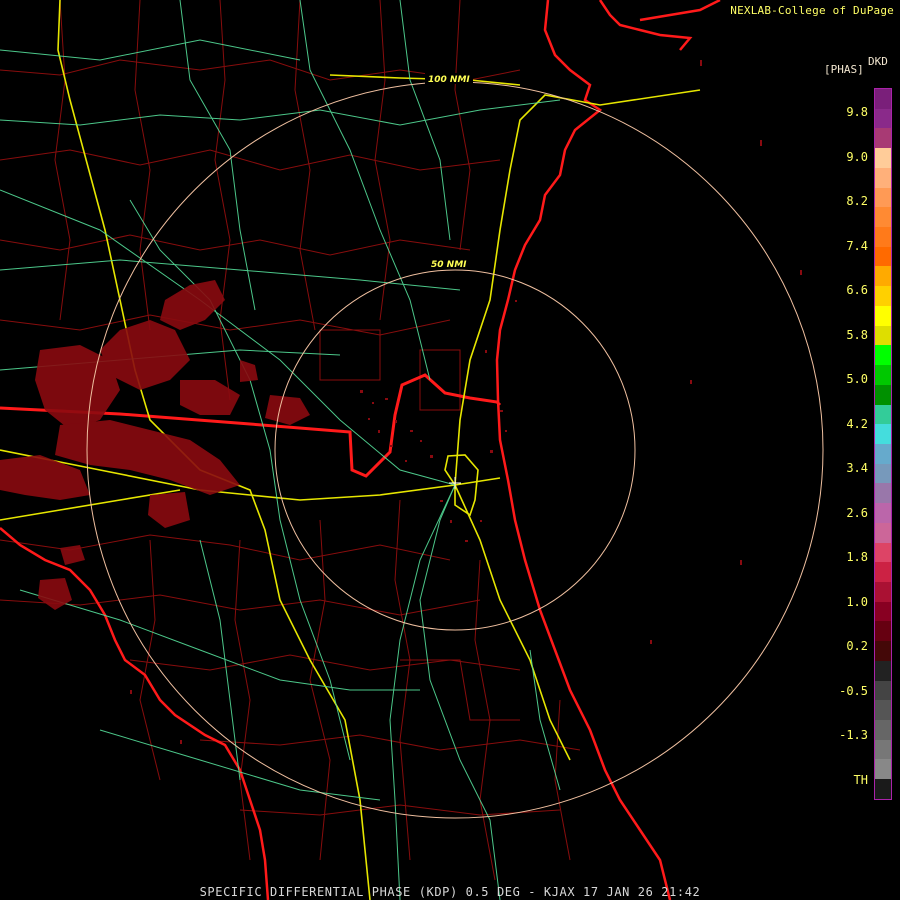 This screenshot has width=900, height=900. What do you see at coordinates (857, 601) in the screenshot?
I see `scale-tick-label: 1.0` at bounding box center [857, 601].